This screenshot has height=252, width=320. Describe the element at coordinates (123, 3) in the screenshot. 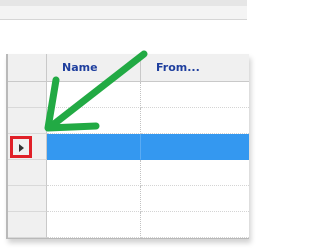

I see `toolbar-shade` at that location.